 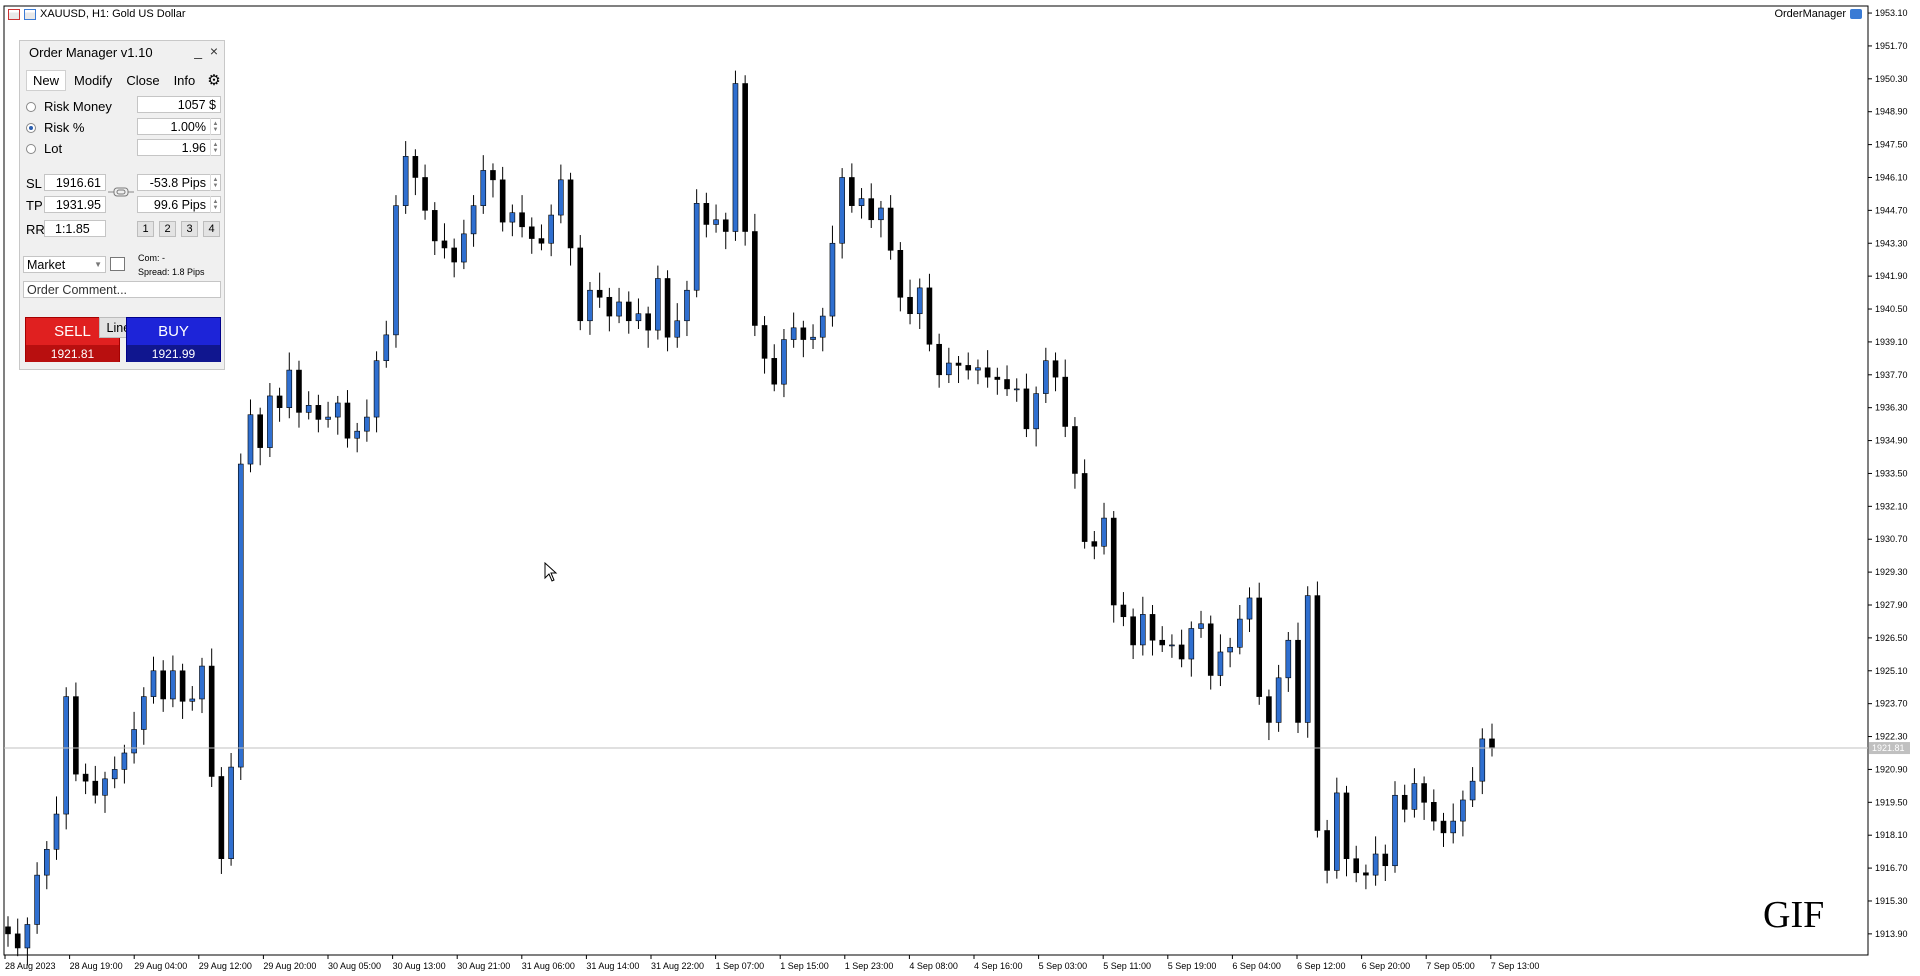 What do you see at coordinates (173, 339) in the screenshot?
I see `buy-button: BUY 1921.99` at bounding box center [173, 339].